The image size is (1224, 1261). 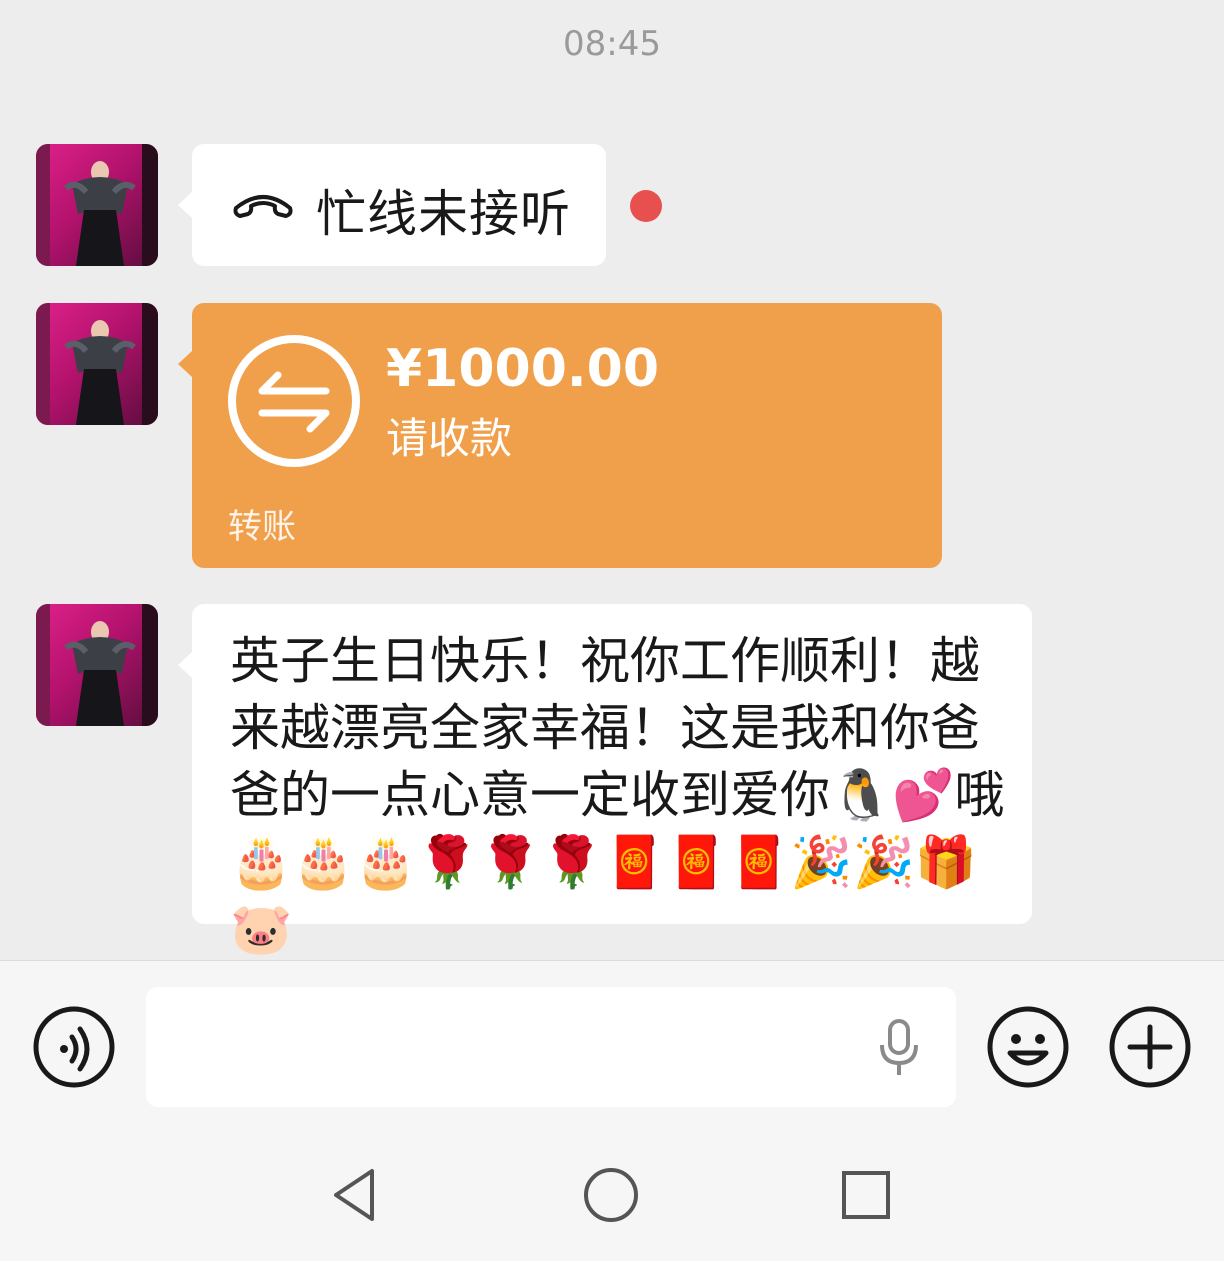 I want to click on transfer-label: 转账, so click(x=262, y=527).